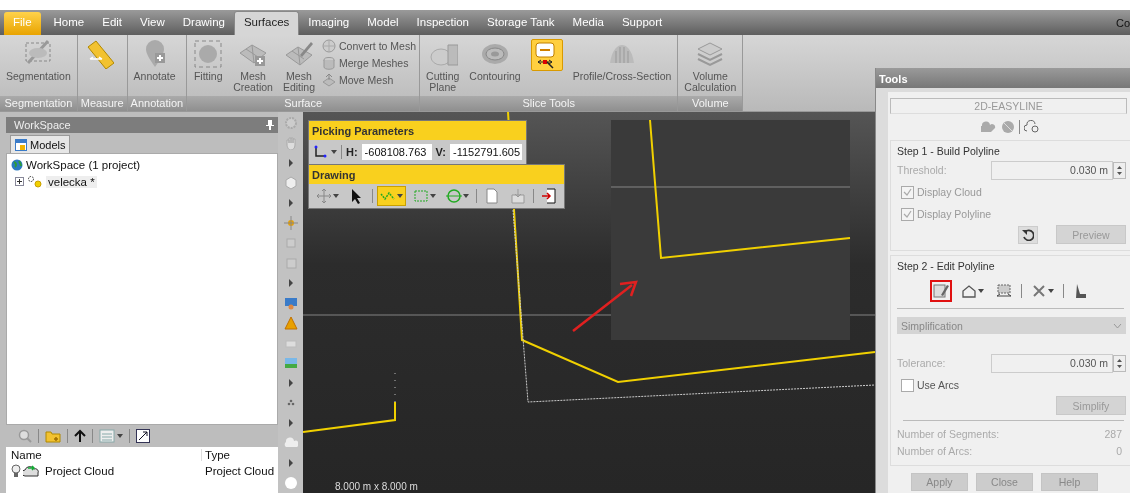 The width and height of the screenshot is (1130, 493). Describe the element at coordinates (443, 66) in the screenshot. I see `ribbon-button: Cutting Plane` at that location.